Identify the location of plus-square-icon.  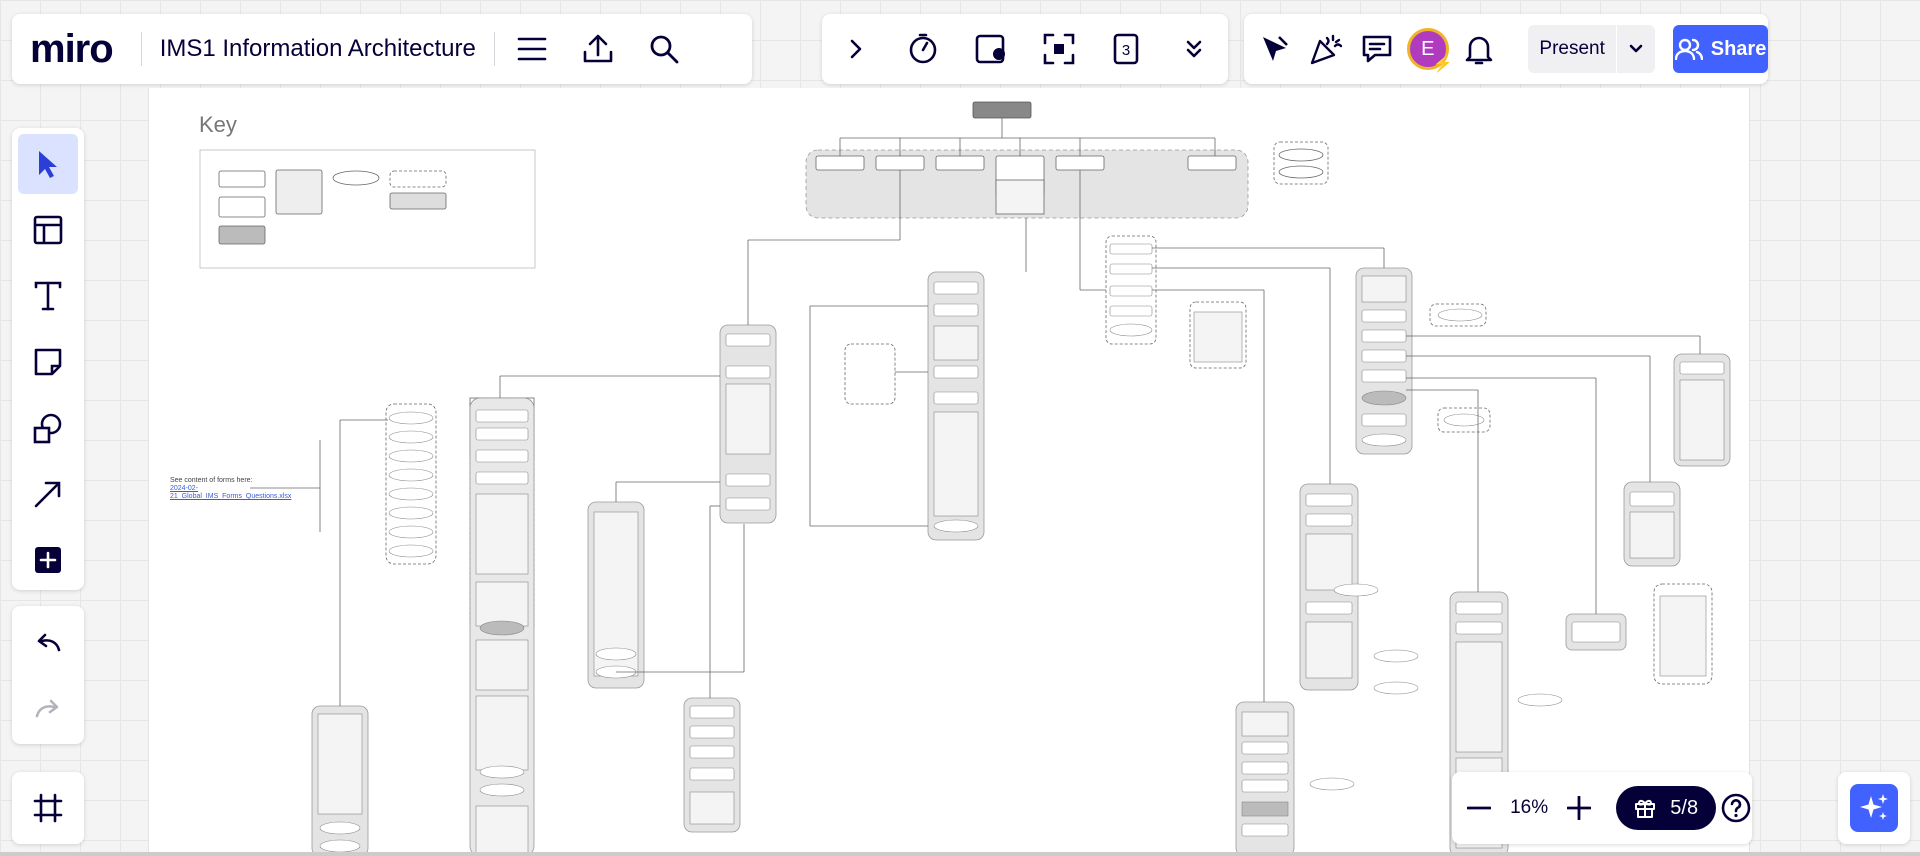
(48, 560).